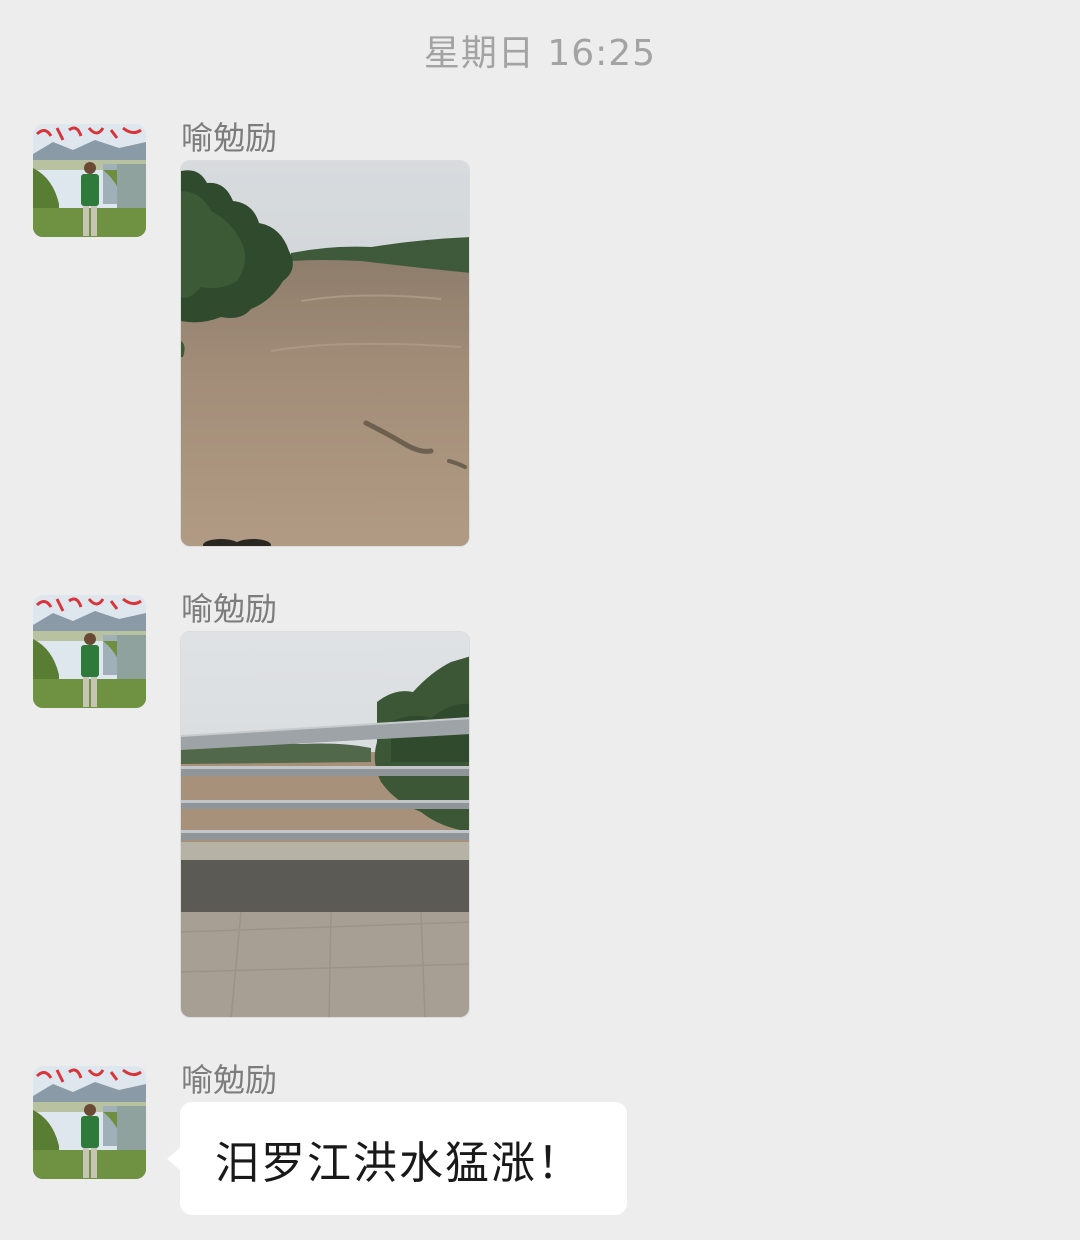  I want to click on bridge-railing-flood-photo-icon, so click(325, 824).